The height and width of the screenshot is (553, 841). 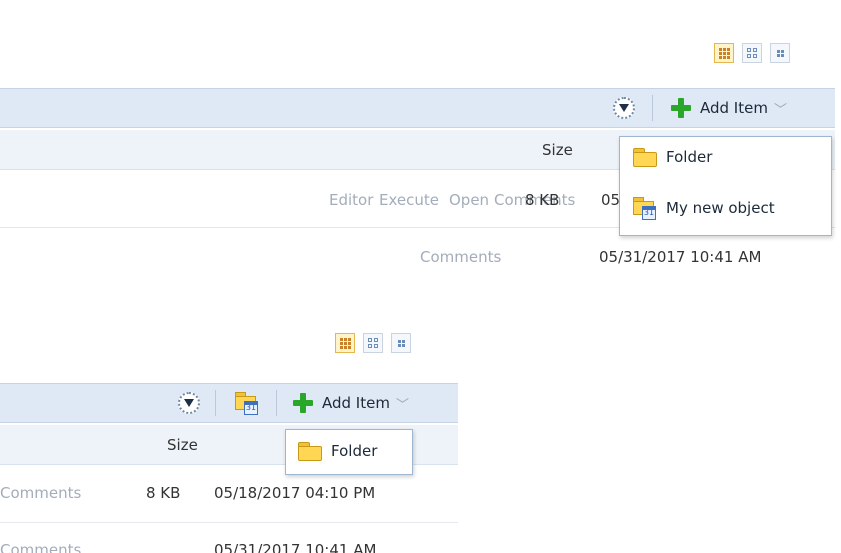 What do you see at coordinates (417, 108) in the screenshot?
I see `toolbar: Add Item ﹀` at bounding box center [417, 108].